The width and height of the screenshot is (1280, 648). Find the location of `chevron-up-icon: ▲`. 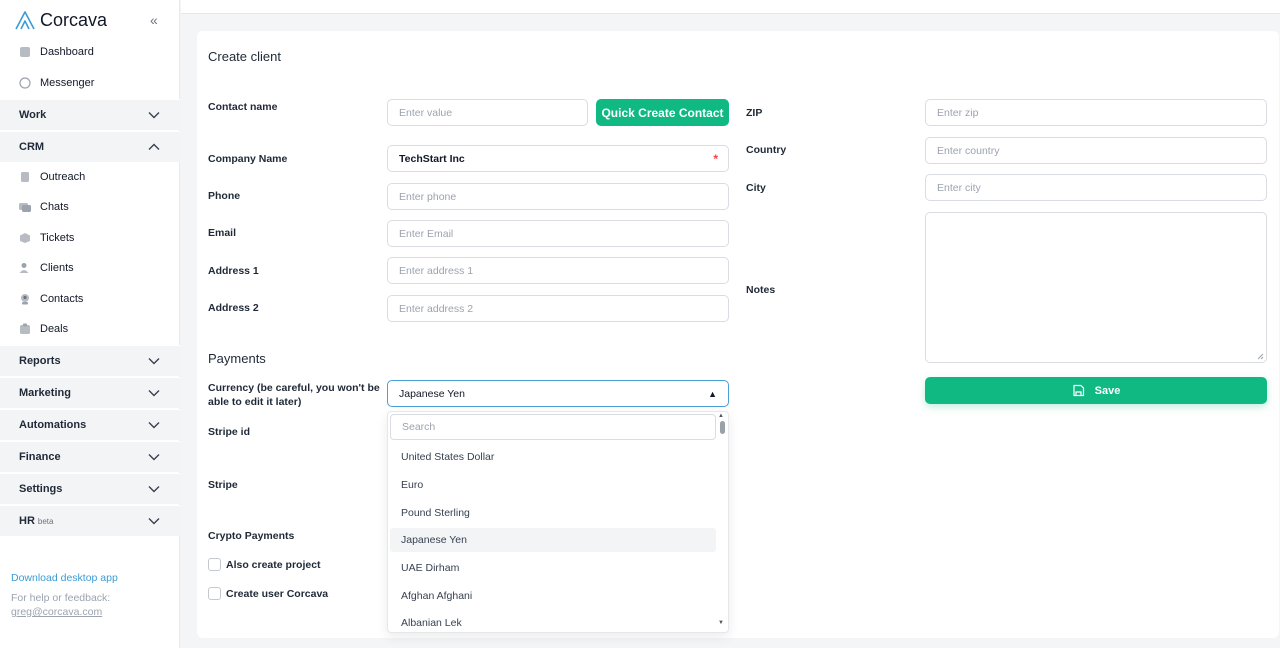

chevron-up-icon: ▲ is located at coordinates (712, 394).